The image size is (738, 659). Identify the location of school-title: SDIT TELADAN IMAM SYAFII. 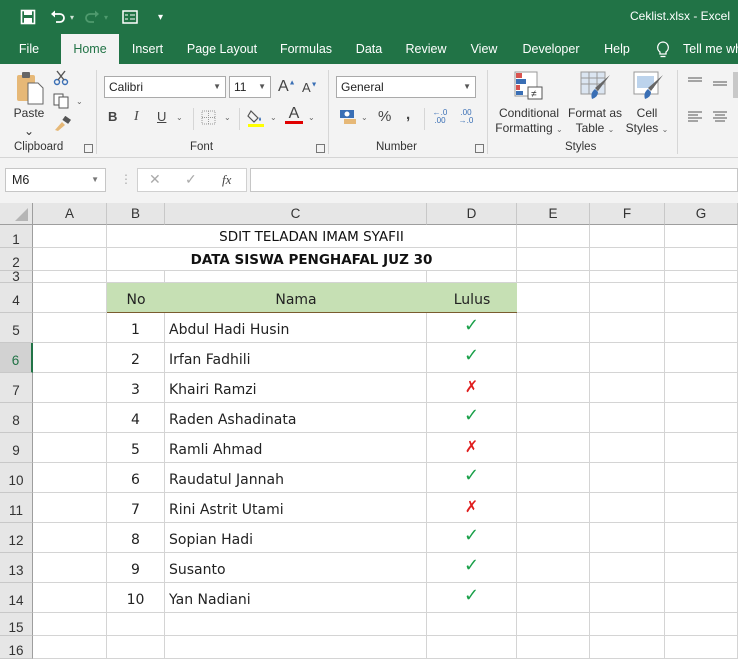
(312, 236).